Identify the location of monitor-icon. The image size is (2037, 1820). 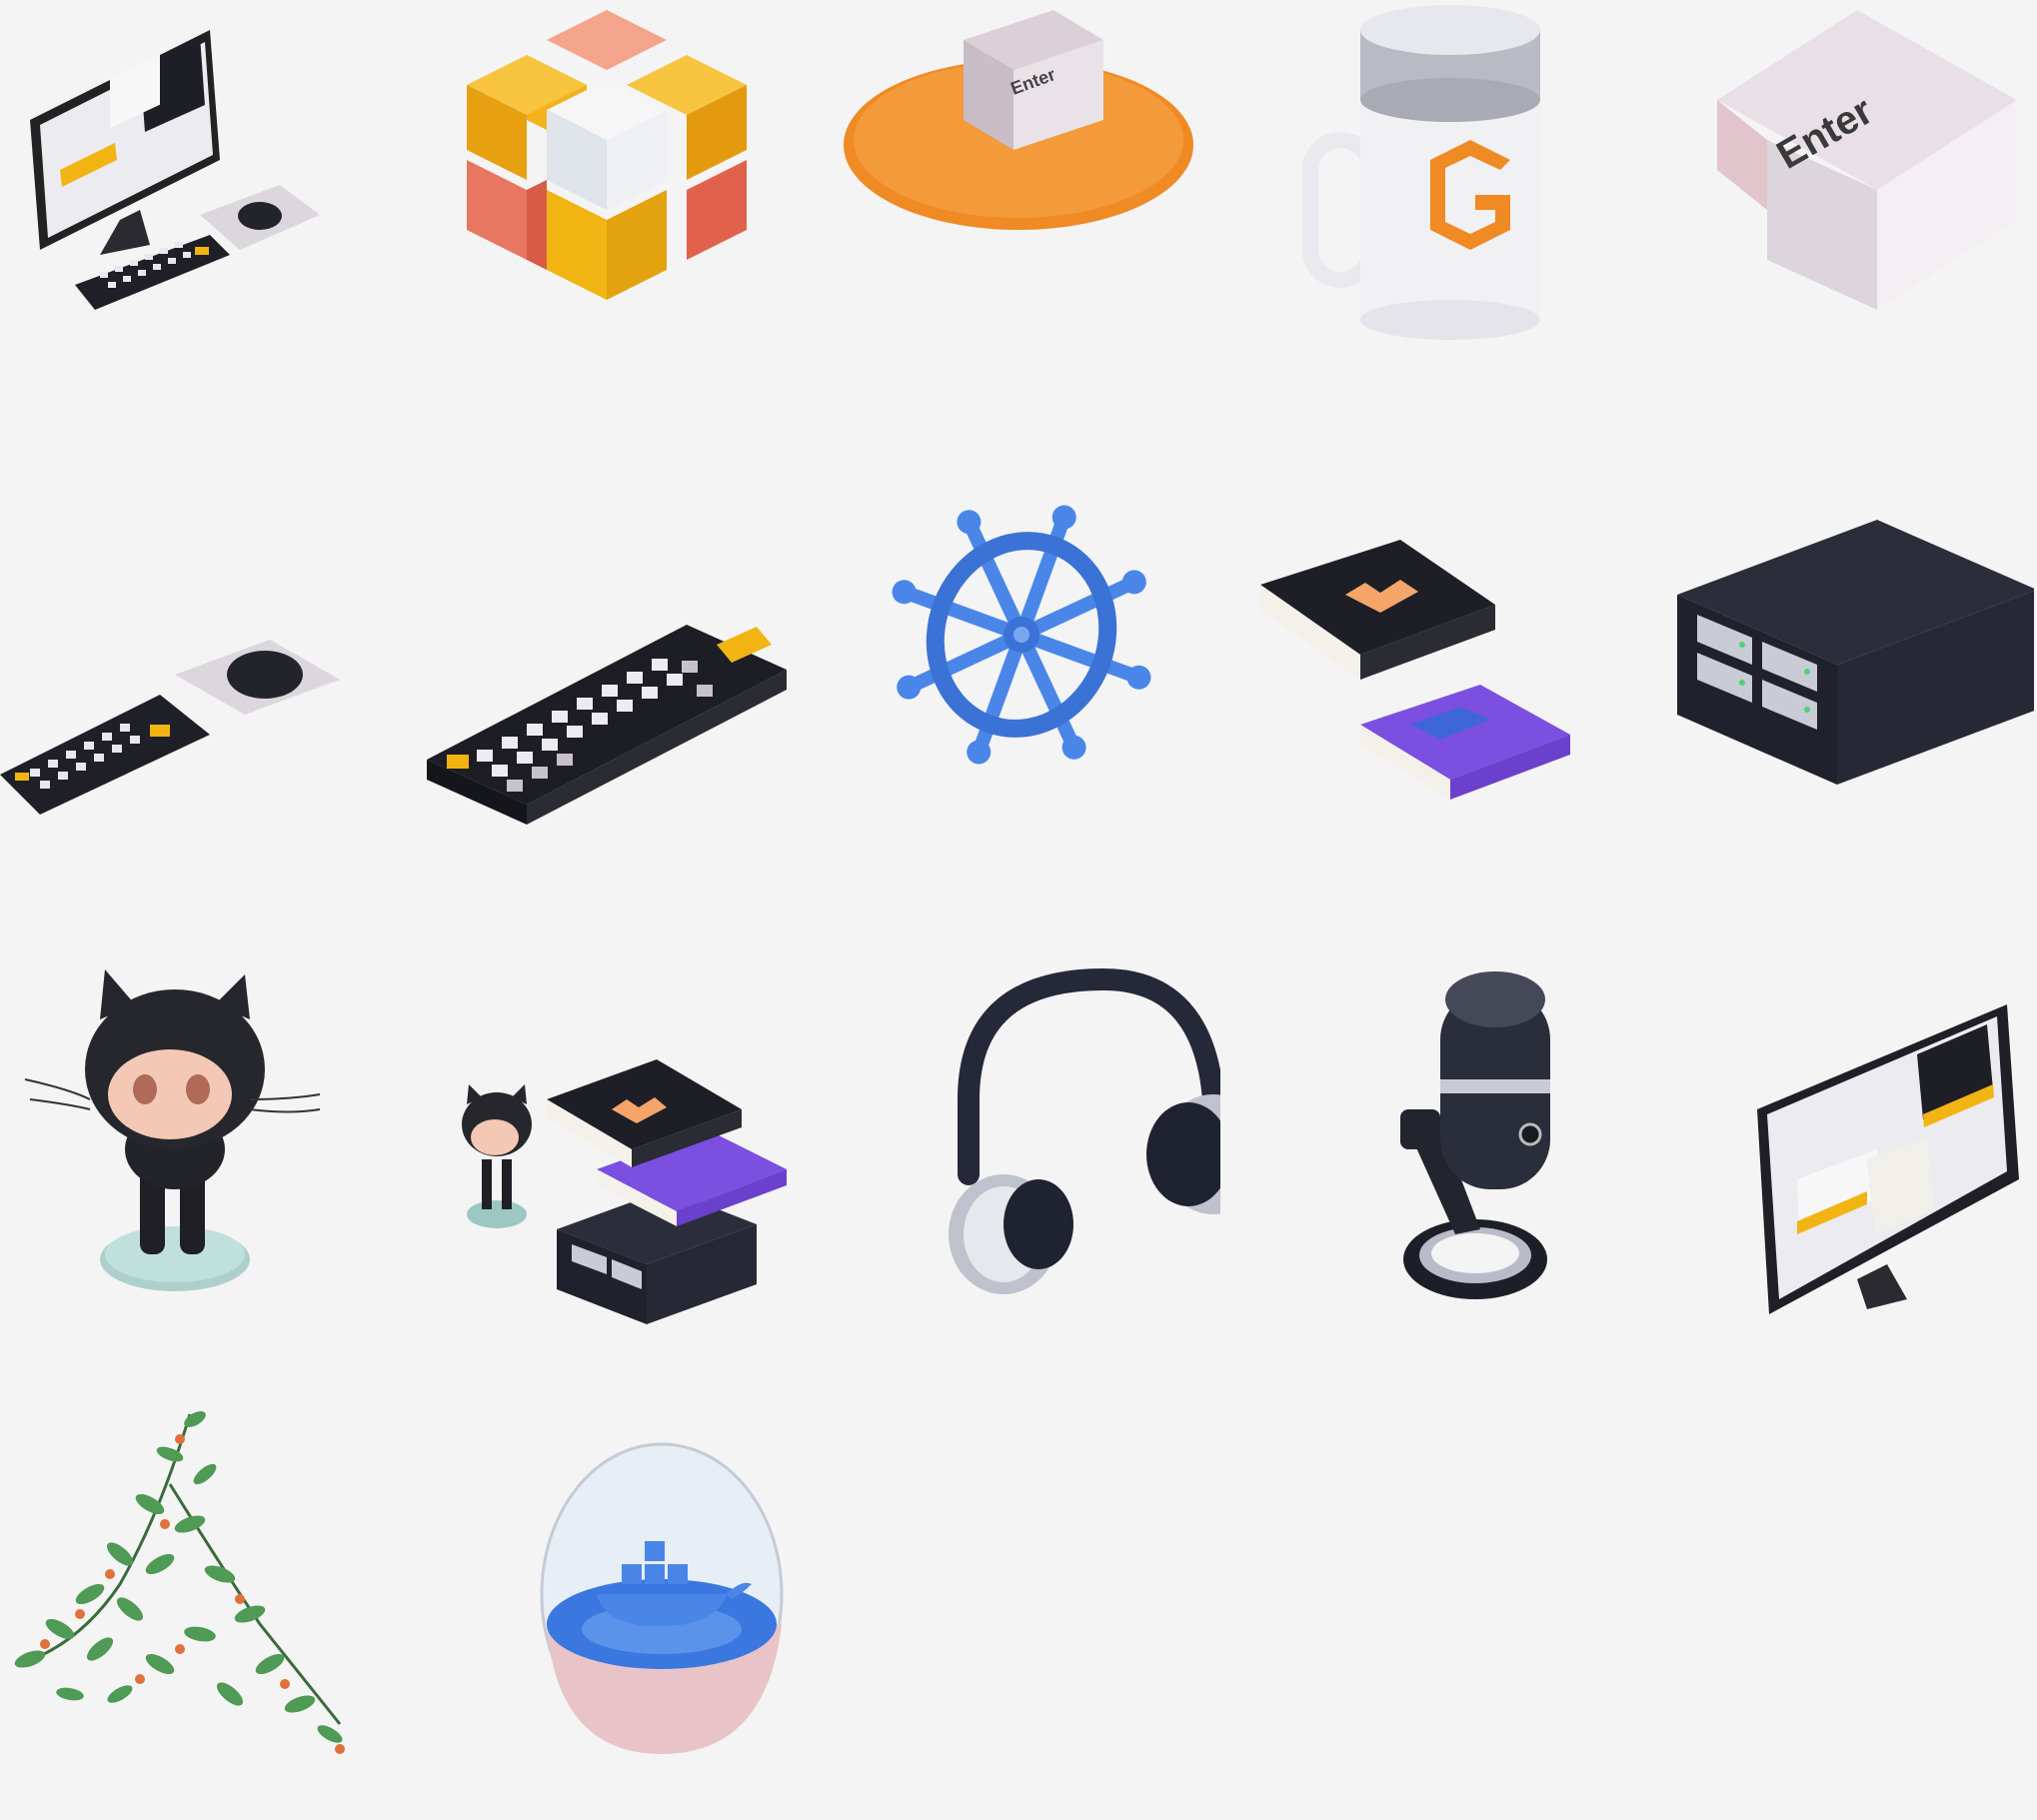
(1830, 1137).